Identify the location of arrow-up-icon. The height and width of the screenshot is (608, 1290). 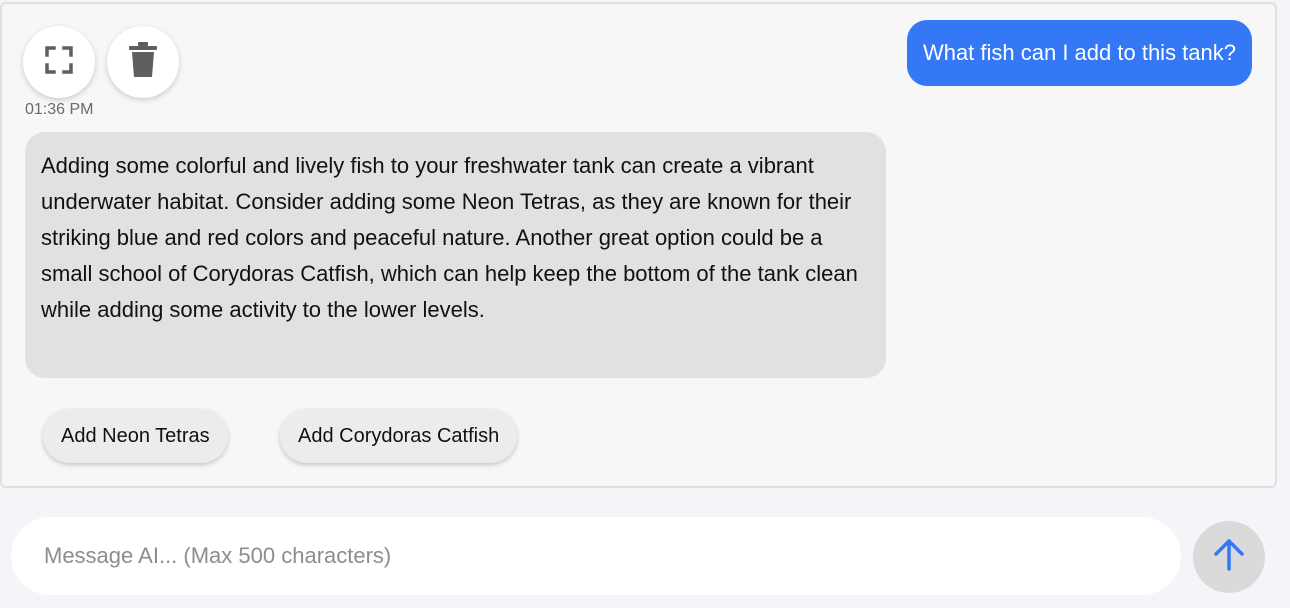
(1229, 557).